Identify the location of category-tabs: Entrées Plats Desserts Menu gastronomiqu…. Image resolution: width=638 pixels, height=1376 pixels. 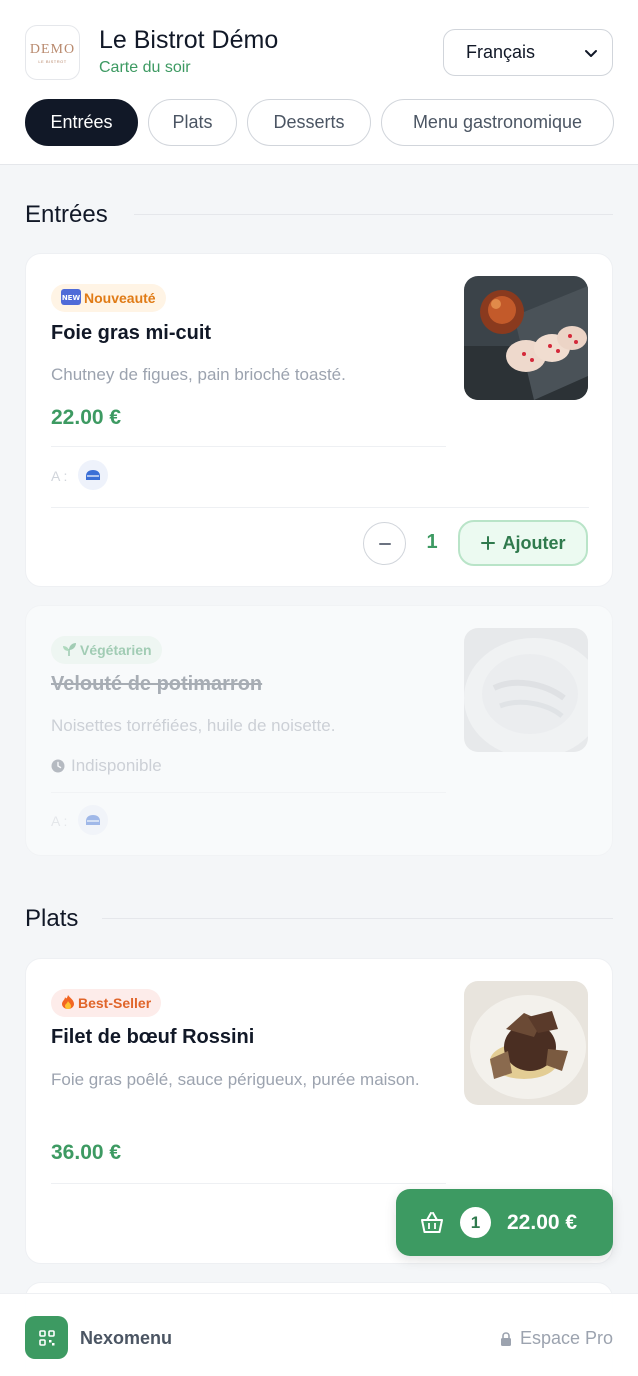
(319, 122).